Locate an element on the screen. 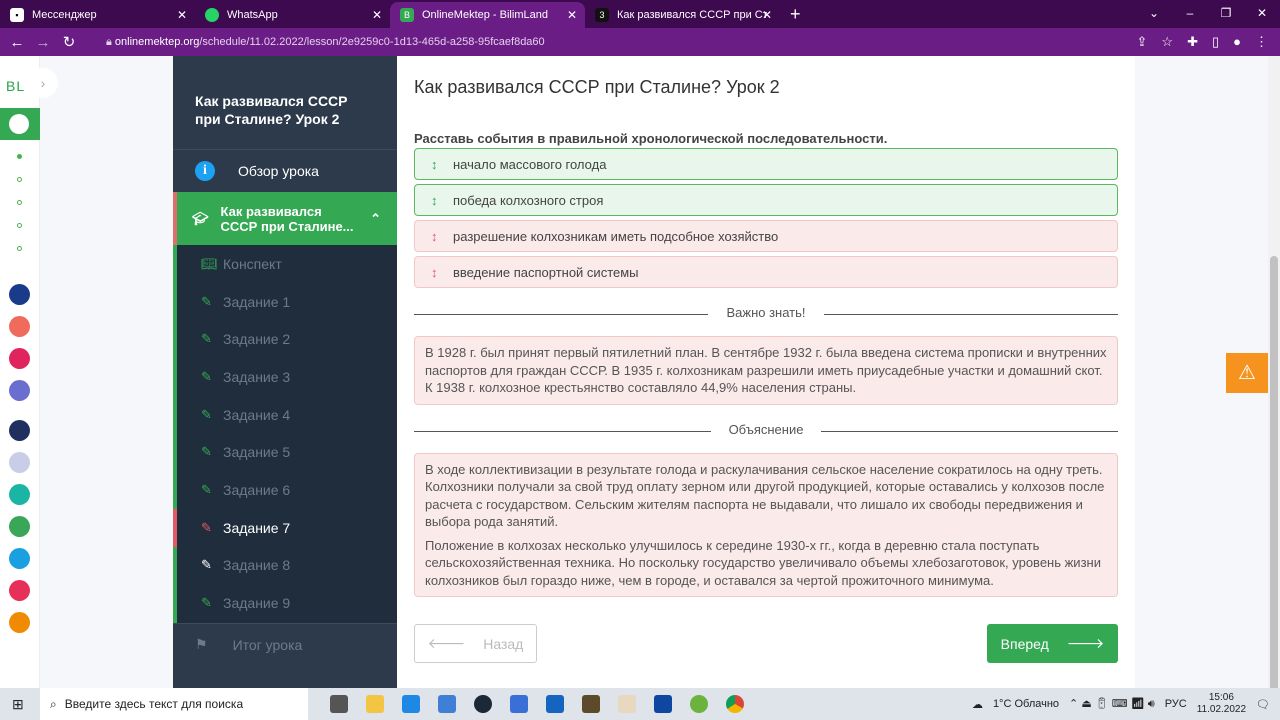 The width and height of the screenshot is (1280, 720). sidepanel-icon: ▯ is located at coordinates (1215, 42).